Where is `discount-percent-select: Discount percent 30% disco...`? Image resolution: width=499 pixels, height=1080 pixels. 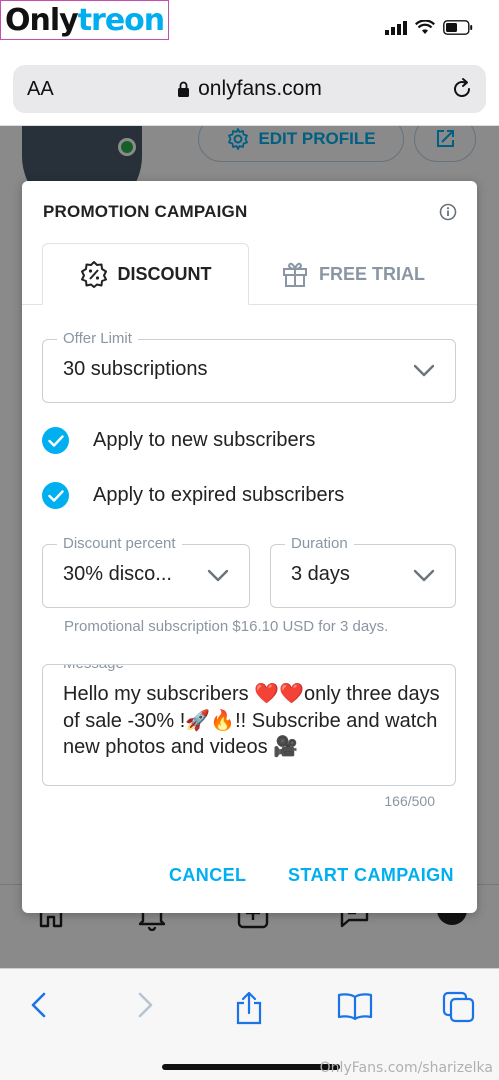
discount-percent-select: Discount percent 30% disco... is located at coordinates (146, 571).